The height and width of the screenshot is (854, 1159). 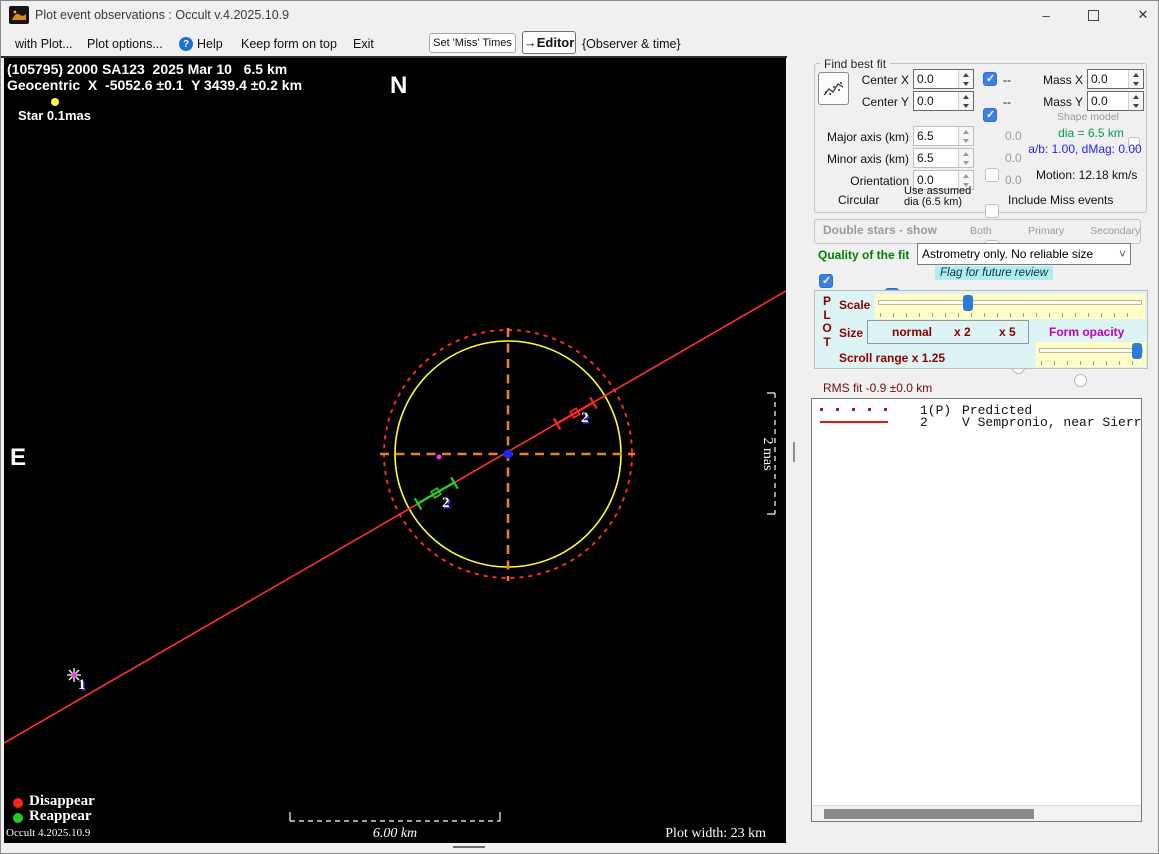 What do you see at coordinates (1010, 315) in the screenshot?
I see `scale-slider-ticks` at bounding box center [1010, 315].